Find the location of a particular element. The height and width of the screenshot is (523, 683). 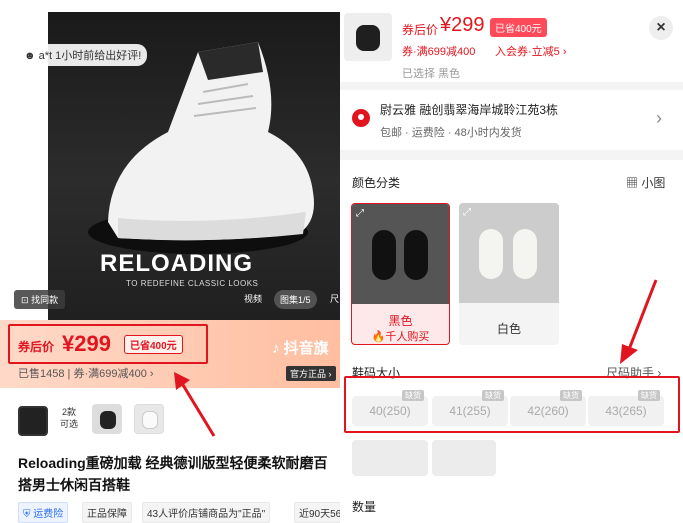

sold-count: 已售1458 | 券·满699减400 › is located at coordinates (86, 373).